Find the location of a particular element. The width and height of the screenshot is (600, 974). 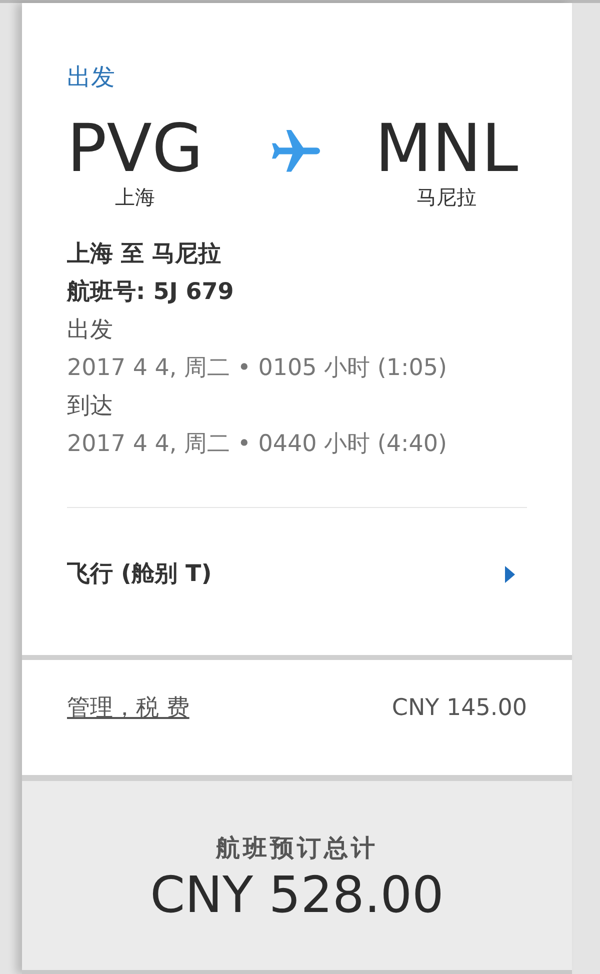

city-name: 上海 is located at coordinates (135, 197).